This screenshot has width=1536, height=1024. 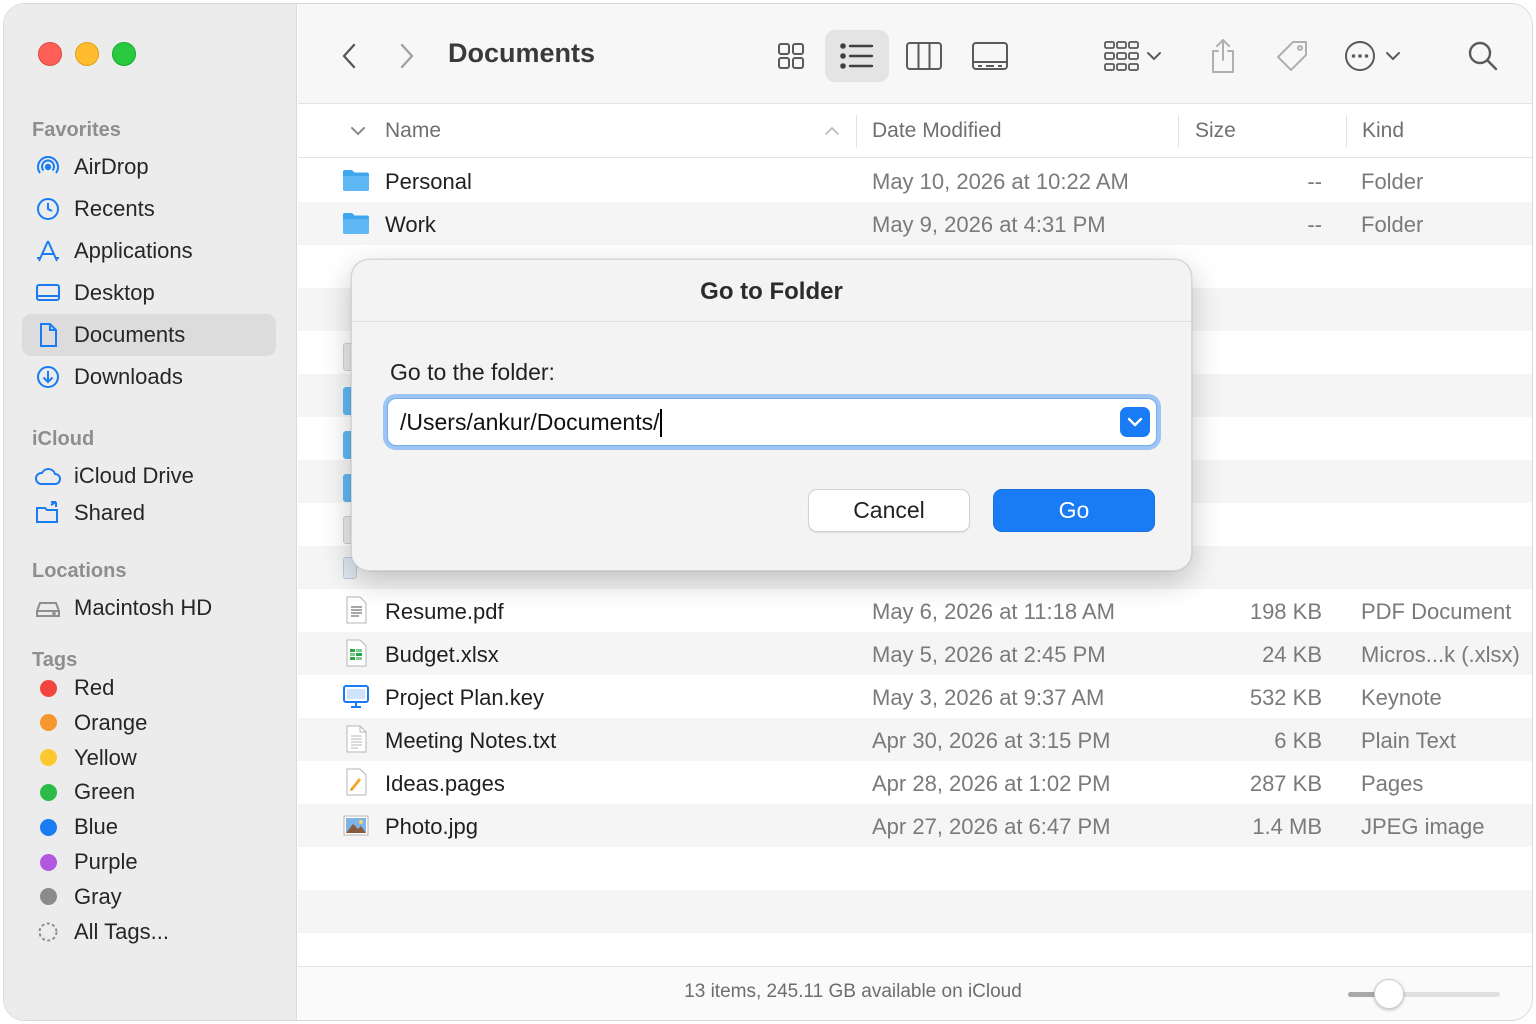 What do you see at coordinates (356, 739) in the screenshot?
I see `text-file-icon` at bounding box center [356, 739].